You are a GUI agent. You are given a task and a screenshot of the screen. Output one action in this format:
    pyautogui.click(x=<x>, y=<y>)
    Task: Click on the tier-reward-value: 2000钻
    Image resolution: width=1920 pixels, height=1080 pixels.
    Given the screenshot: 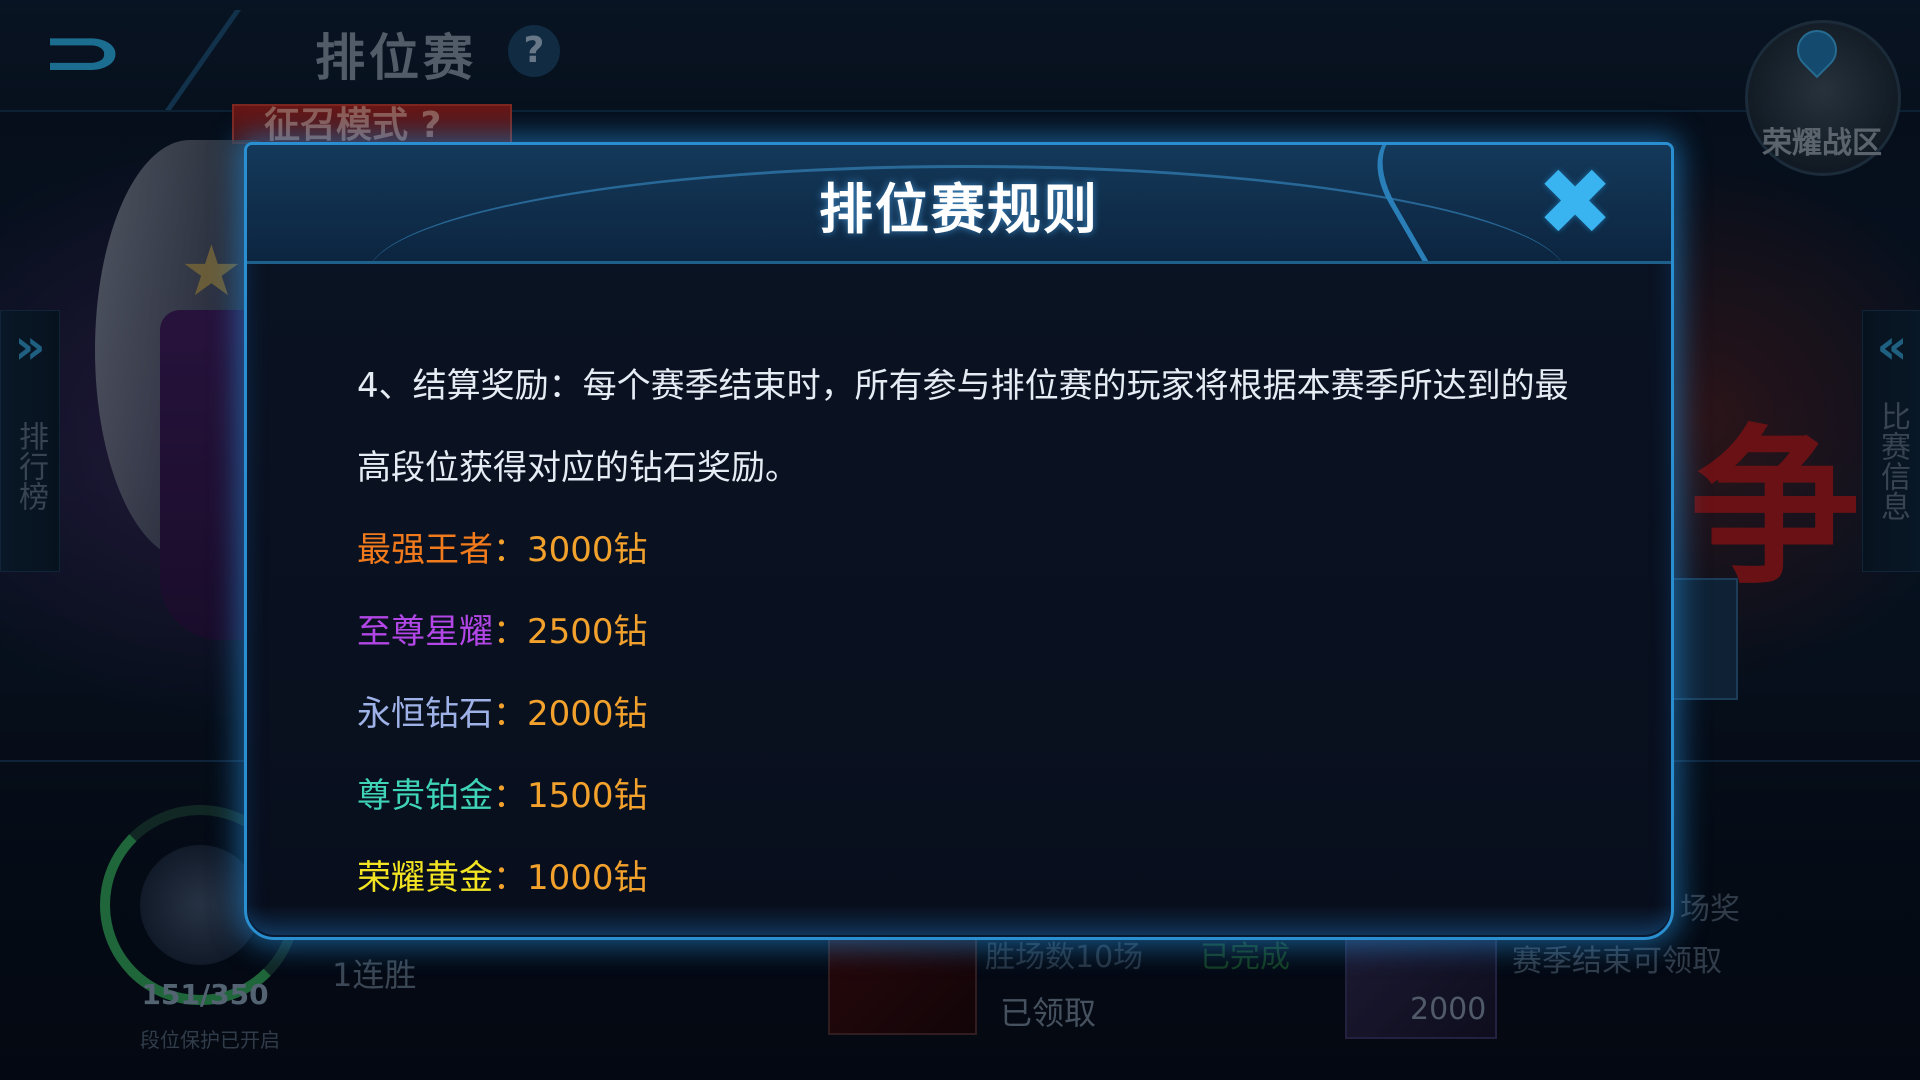 What is the action you would take?
    pyautogui.click(x=587, y=714)
    